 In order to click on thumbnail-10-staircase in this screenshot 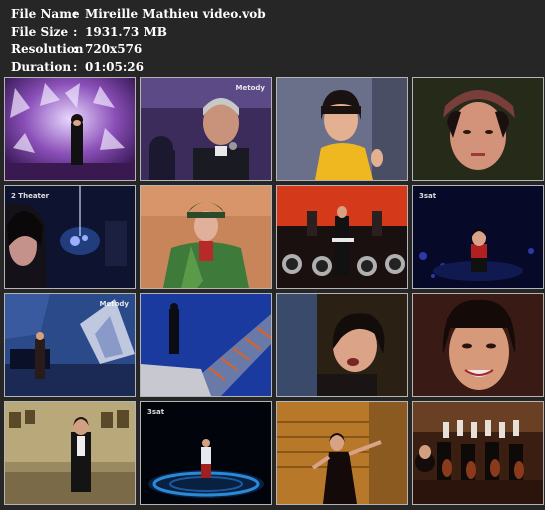, I will do `click(206, 345)`.